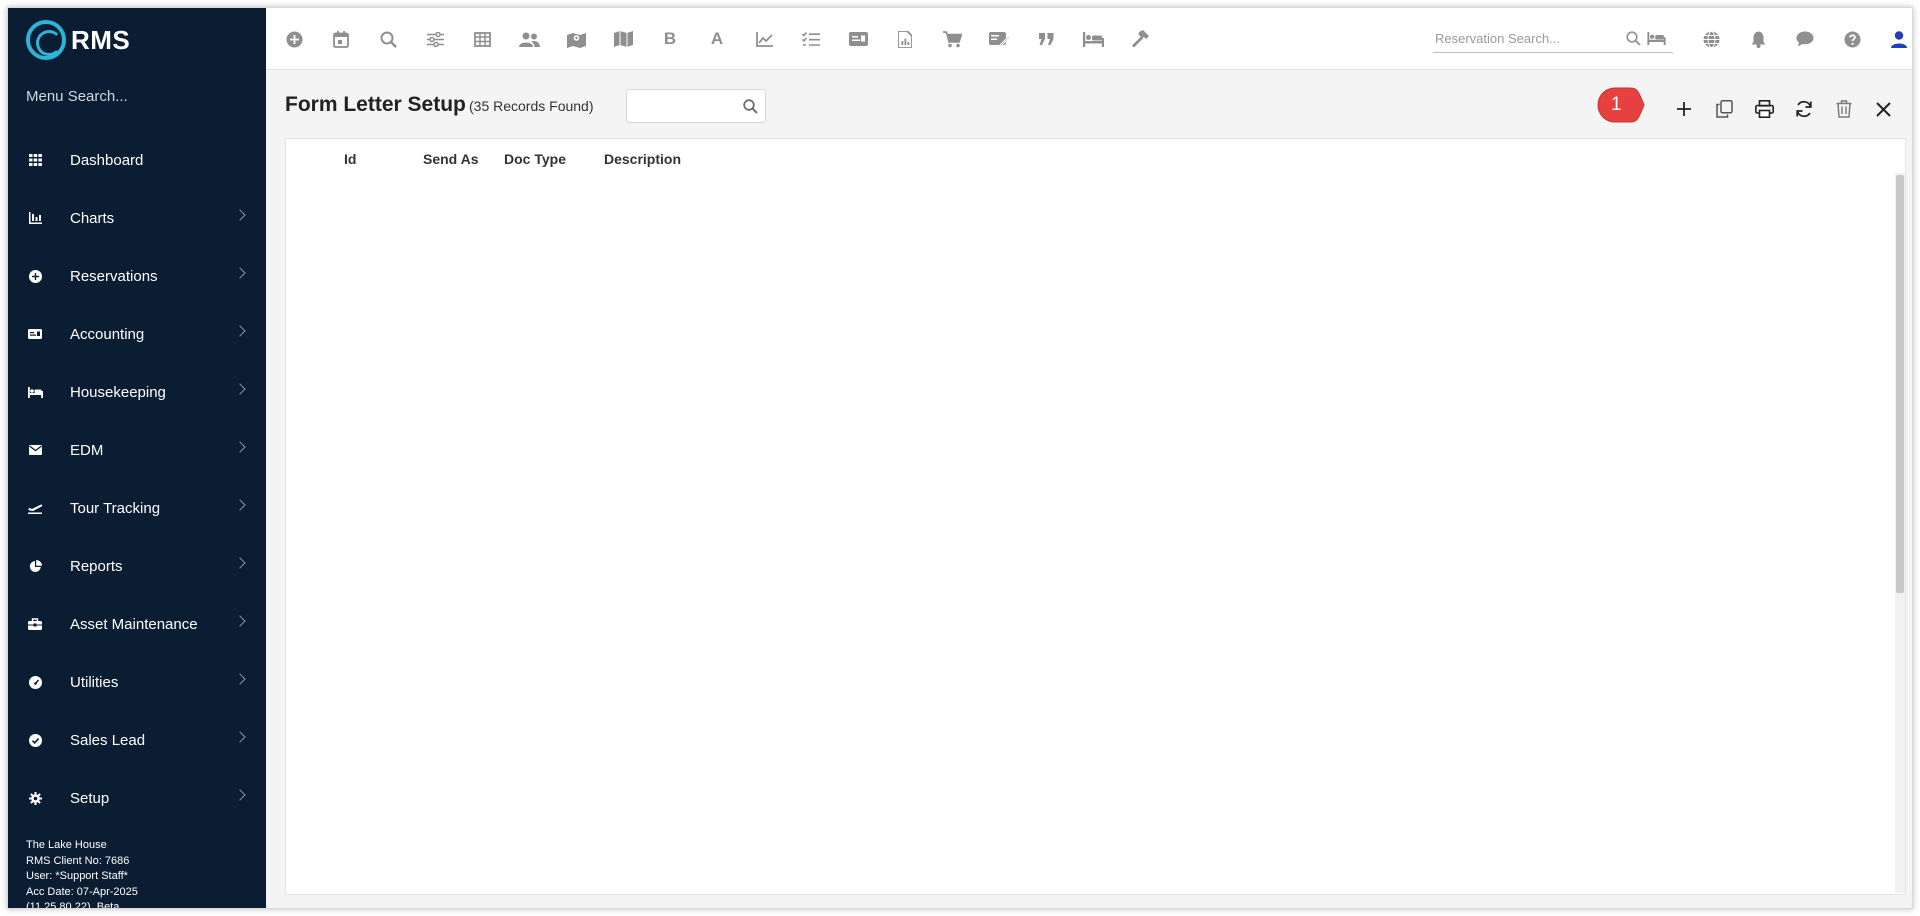  What do you see at coordinates (73, 905) in the screenshot?
I see `version-info: (11.25.80.22), Beta` at bounding box center [73, 905].